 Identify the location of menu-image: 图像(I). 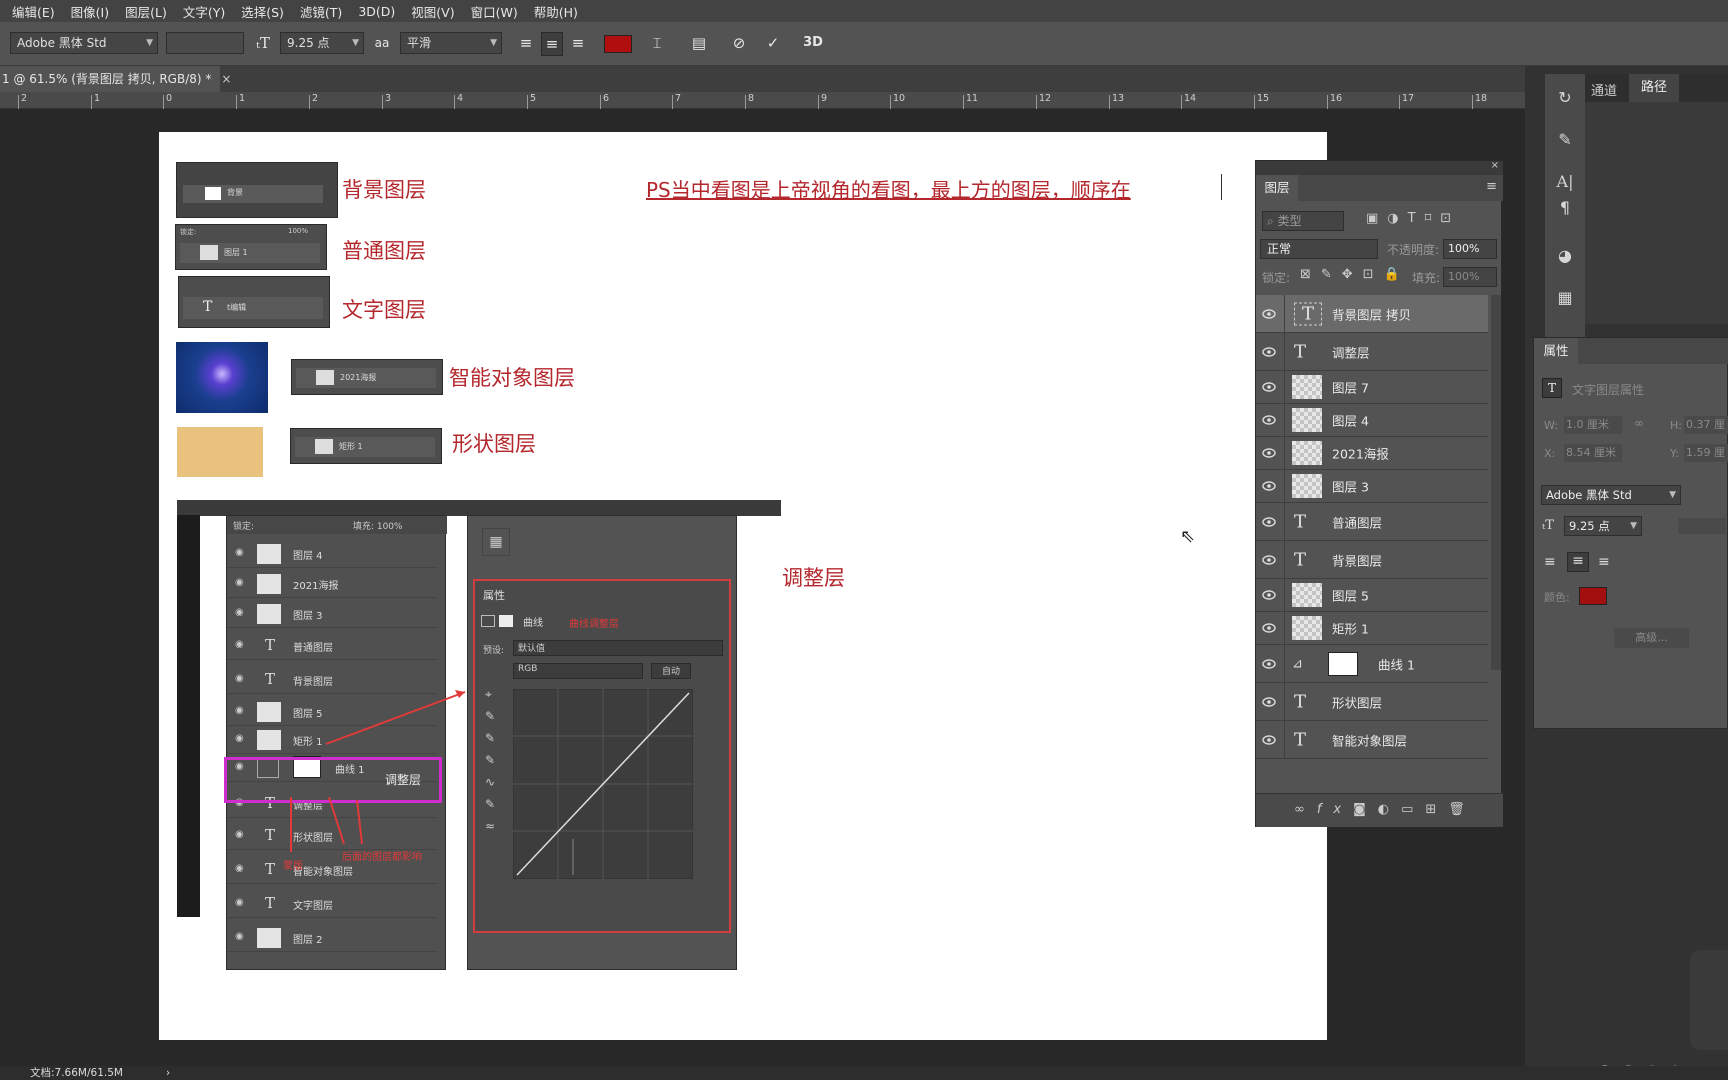
(90, 11).